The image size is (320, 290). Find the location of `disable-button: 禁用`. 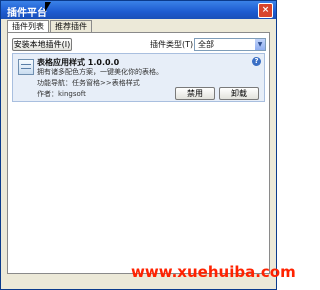

disable-button: 禁用 is located at coordinates (195, 93).